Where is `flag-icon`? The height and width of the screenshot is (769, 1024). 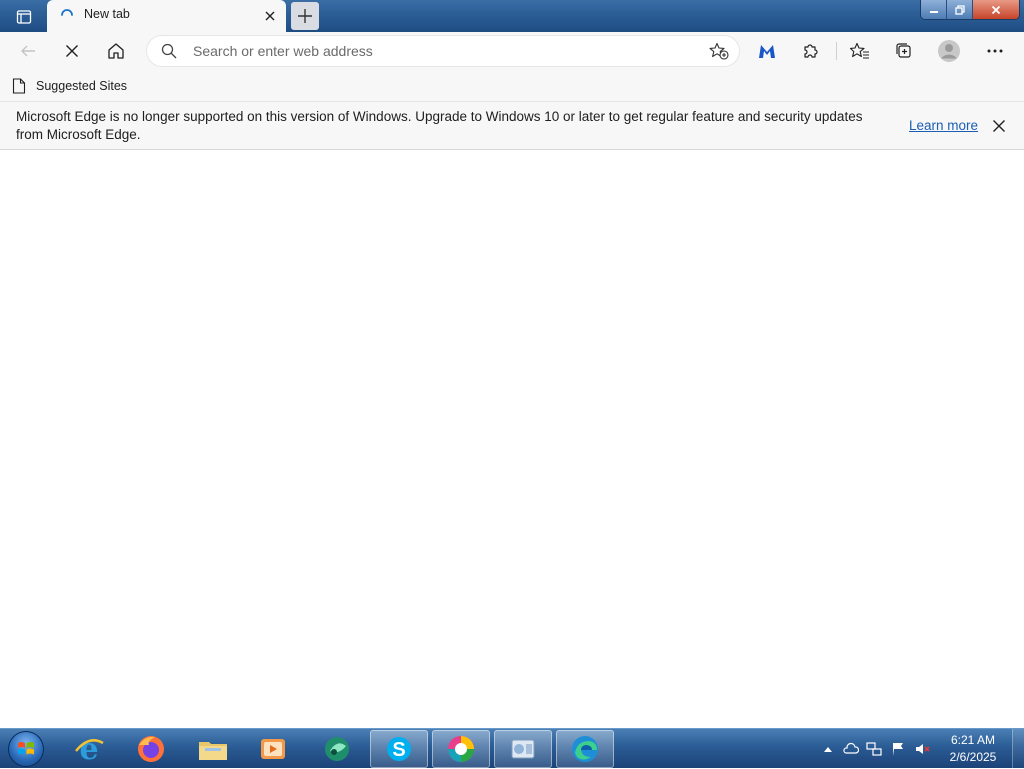
flag-icon is located at coordinates (898, 749).